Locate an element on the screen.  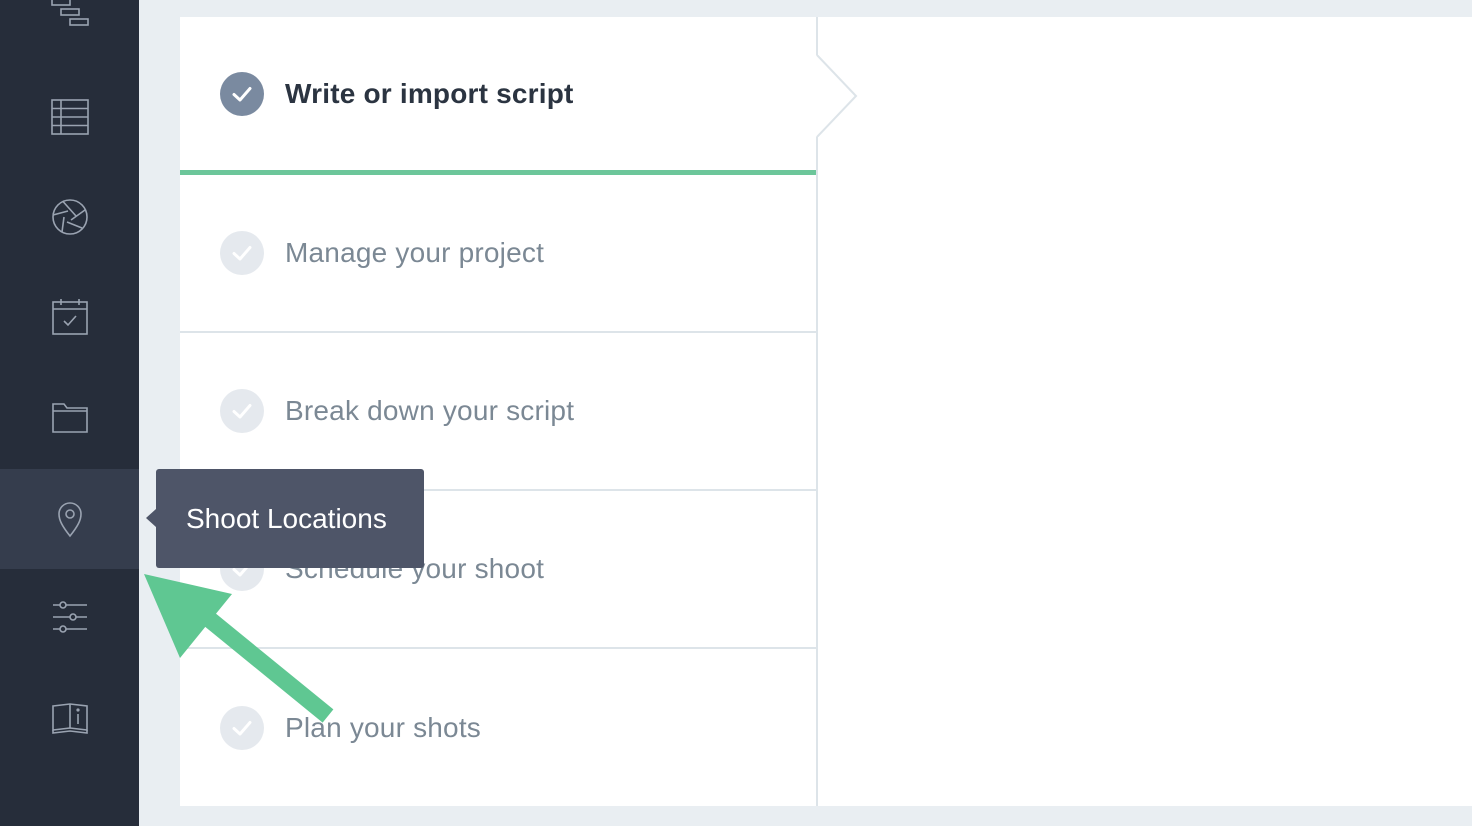
calendar-check-icon is located at coordinates (69, 317).